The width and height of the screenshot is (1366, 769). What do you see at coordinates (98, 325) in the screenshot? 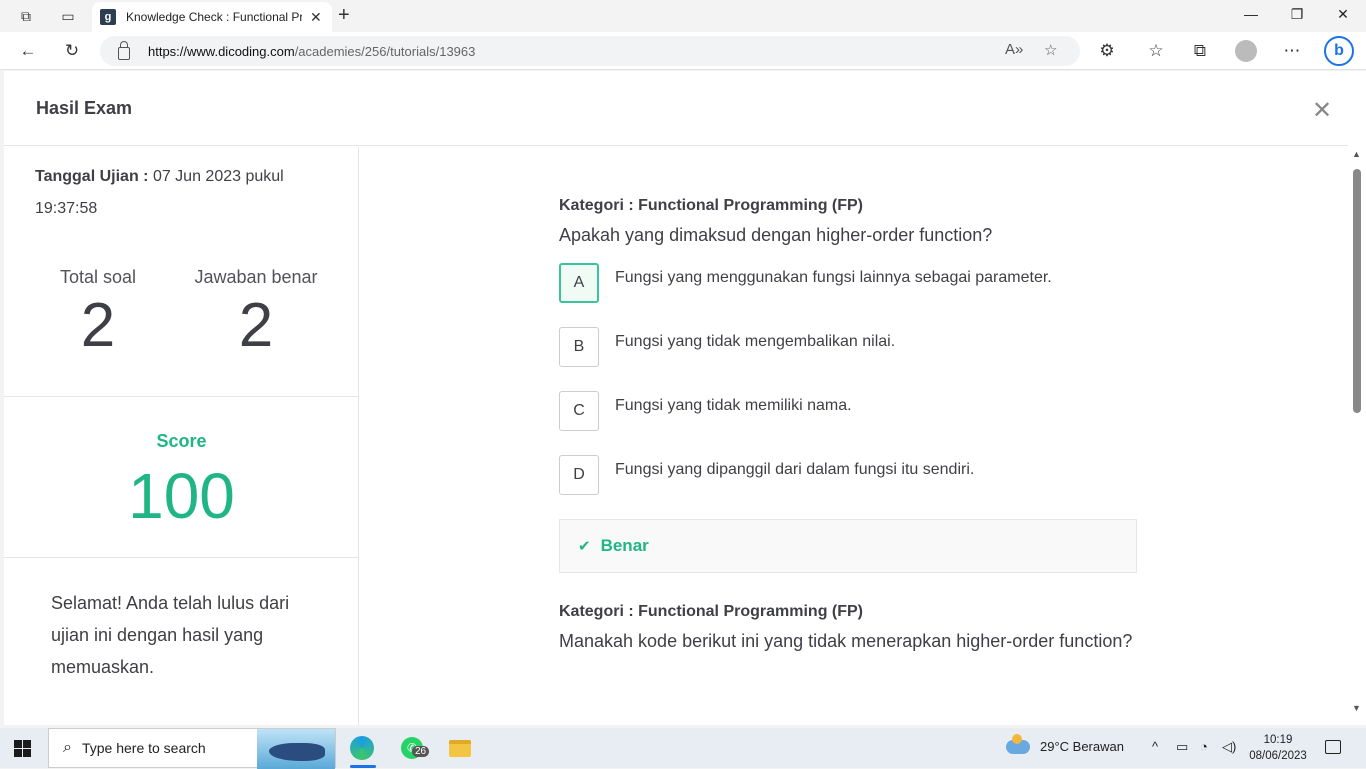
I see `total-value: 2` at bounding box center [98, 325].